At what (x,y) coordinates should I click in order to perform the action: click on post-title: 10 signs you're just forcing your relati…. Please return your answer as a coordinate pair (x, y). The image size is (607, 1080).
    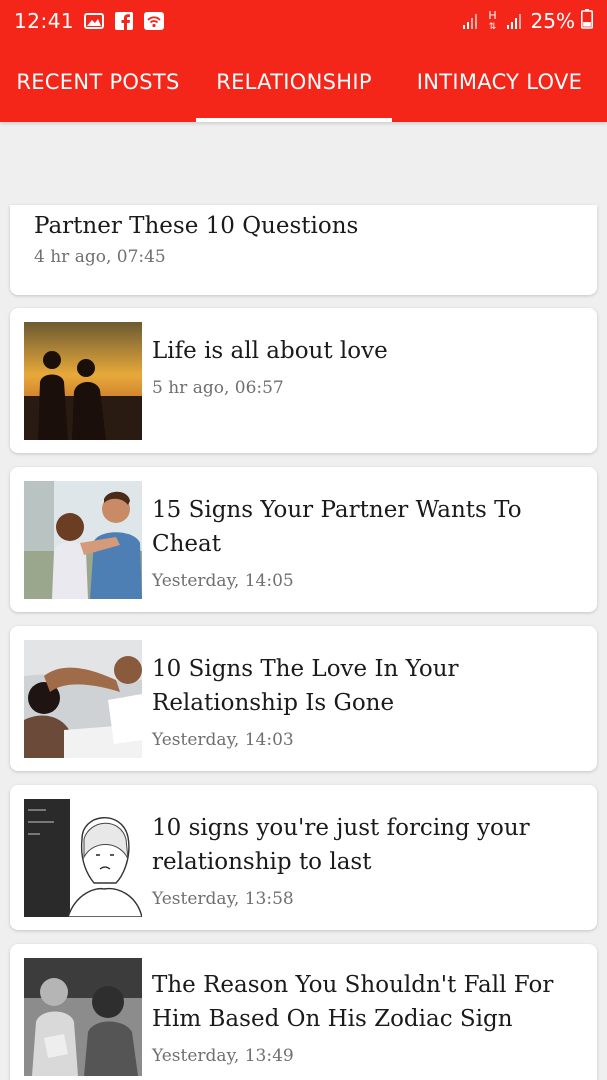
    Looking at the image, I should click on (341, 845).